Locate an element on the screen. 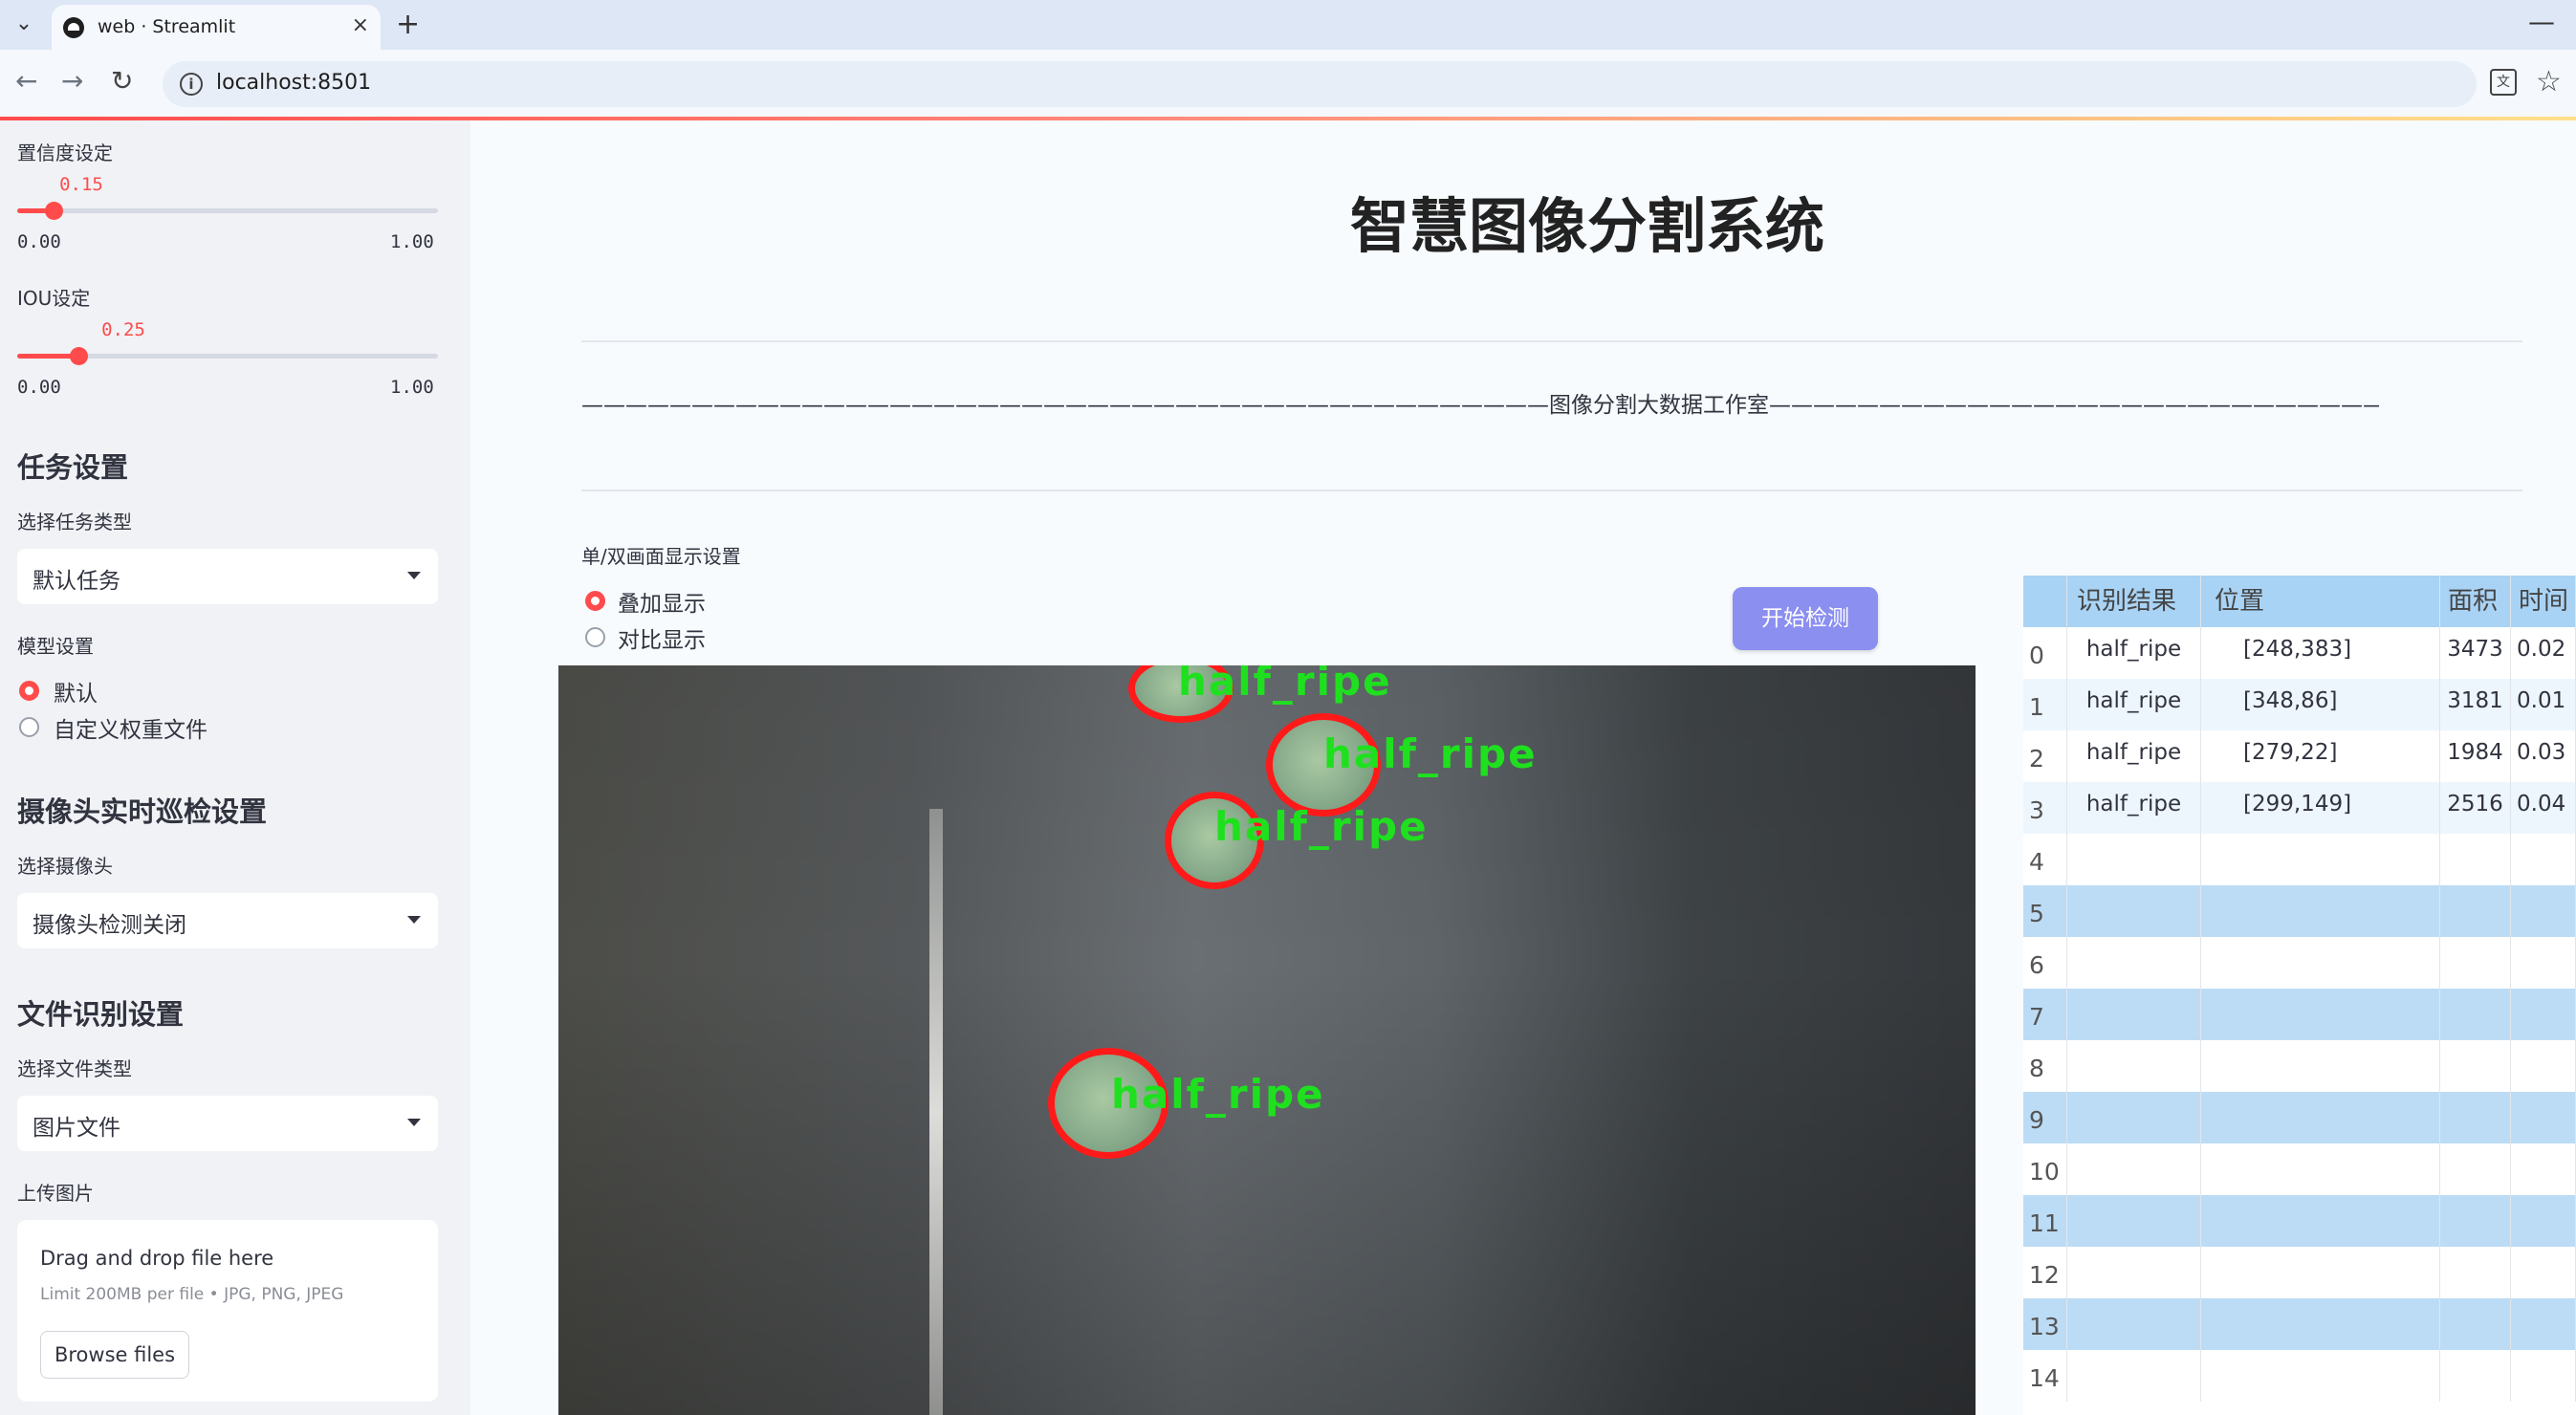 The image size is (2576, 1415). row-index: 1 is located at coordinates (2045, 704).